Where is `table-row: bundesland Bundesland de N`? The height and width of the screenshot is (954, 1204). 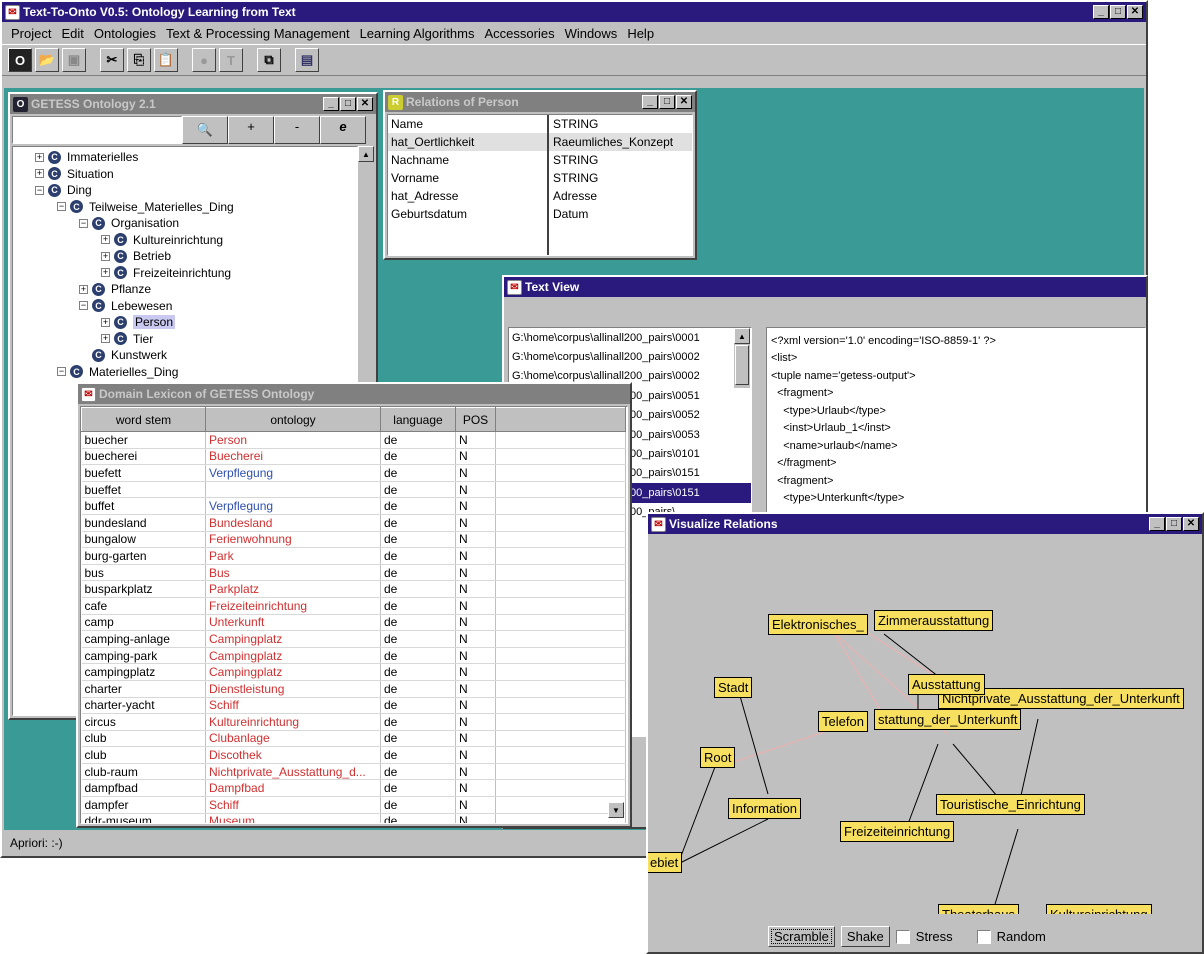 table-row: bundesland Bundesland de N is located at coordinates (353, 523).